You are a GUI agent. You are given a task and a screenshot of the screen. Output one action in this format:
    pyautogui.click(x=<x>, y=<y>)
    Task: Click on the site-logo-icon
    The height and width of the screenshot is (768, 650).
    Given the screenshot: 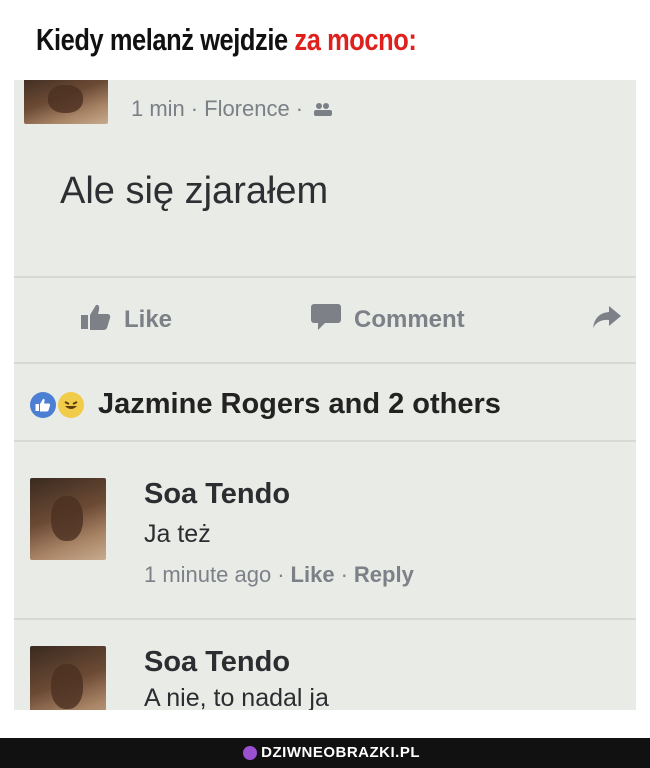 What is the action you would take?
    pyautogui.click(x=250, y=752)
    